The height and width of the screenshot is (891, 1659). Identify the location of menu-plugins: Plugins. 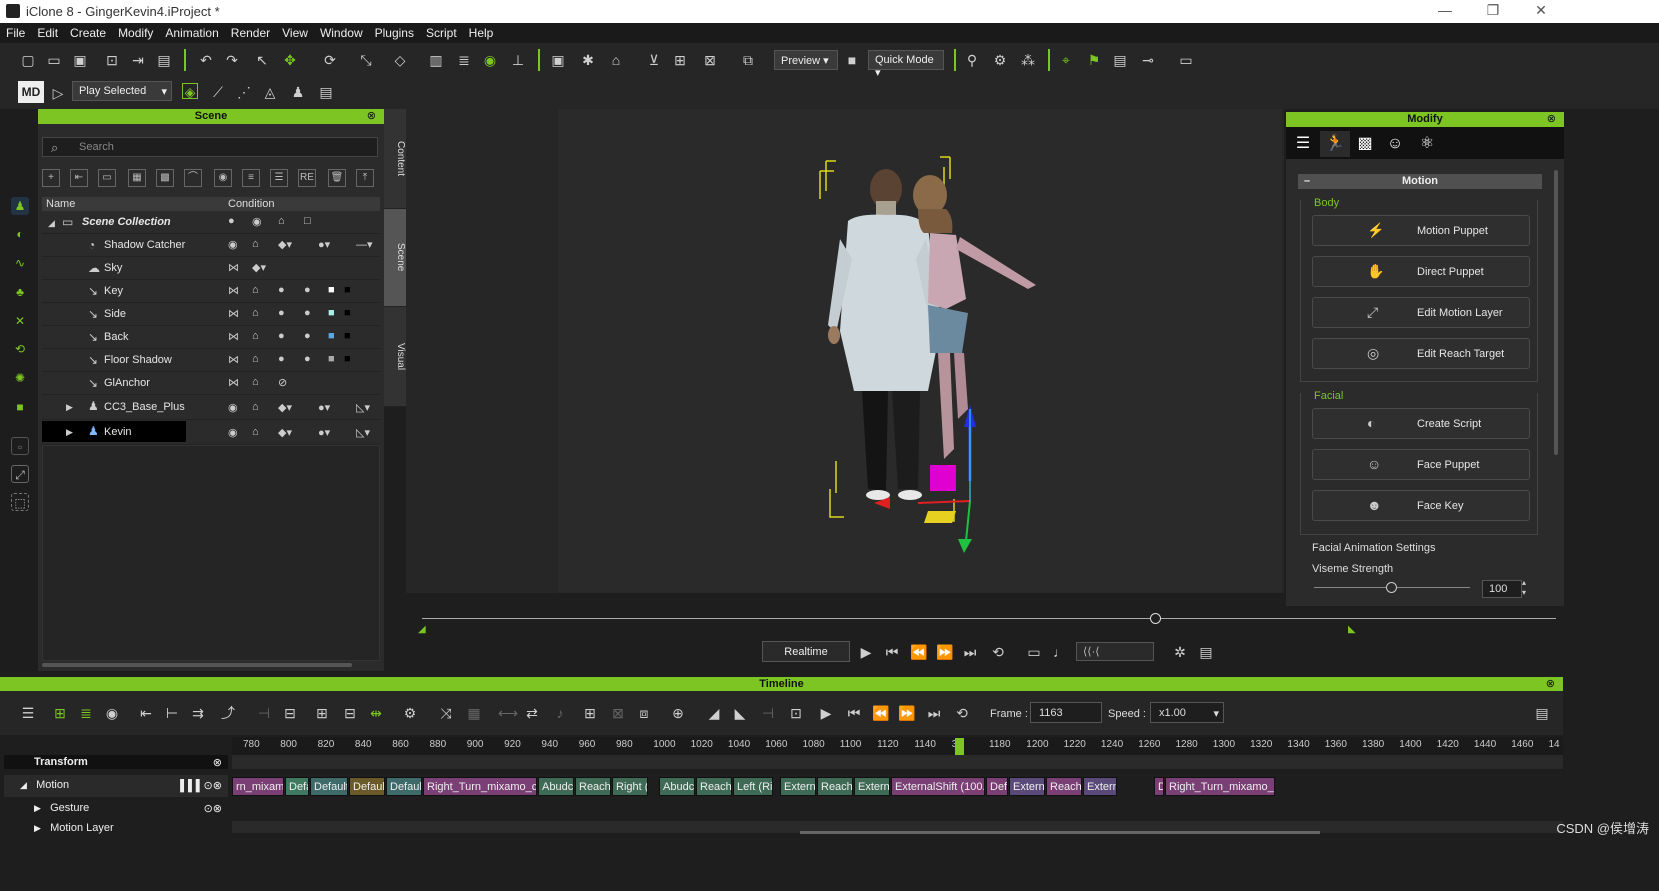
(394, 31).